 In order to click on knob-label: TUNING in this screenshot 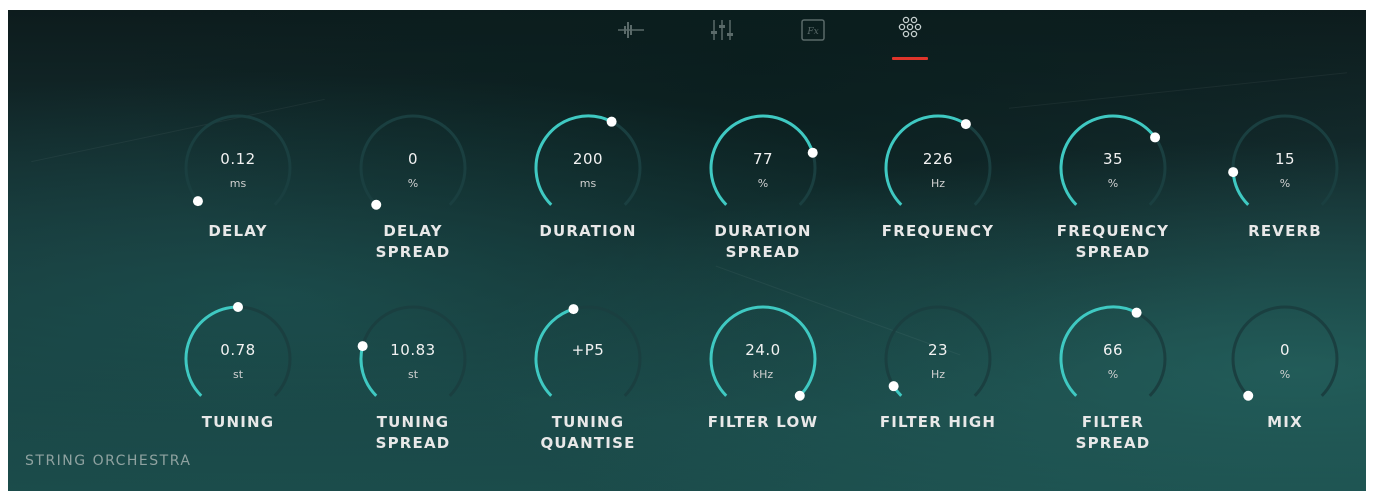, I will do `click(238, 422)`.